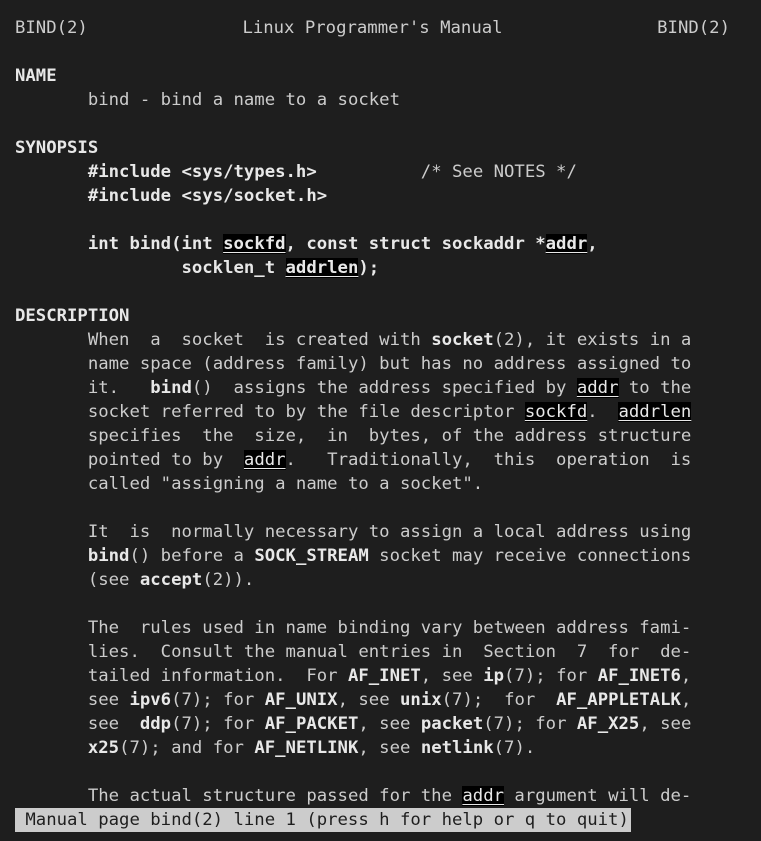  Describe the element at coordinates (165, 460) in the screenshot. I see `text: pointed to by` at that location.